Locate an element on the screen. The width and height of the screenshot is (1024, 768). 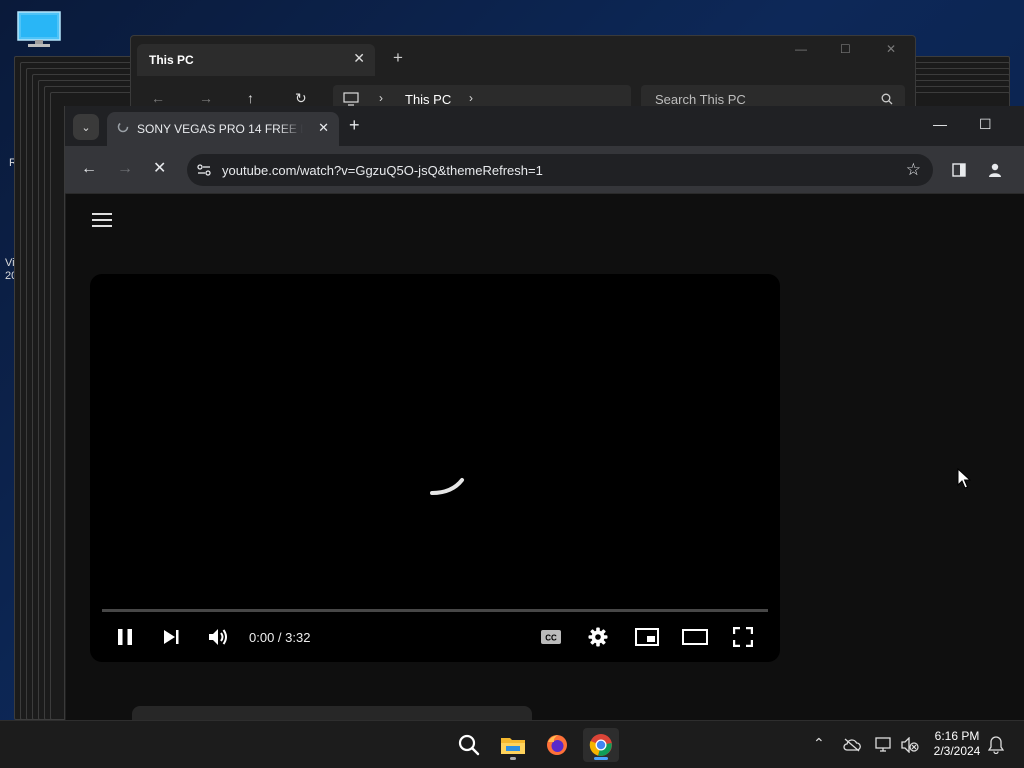
volume-button is located at coordinates (218, 637).